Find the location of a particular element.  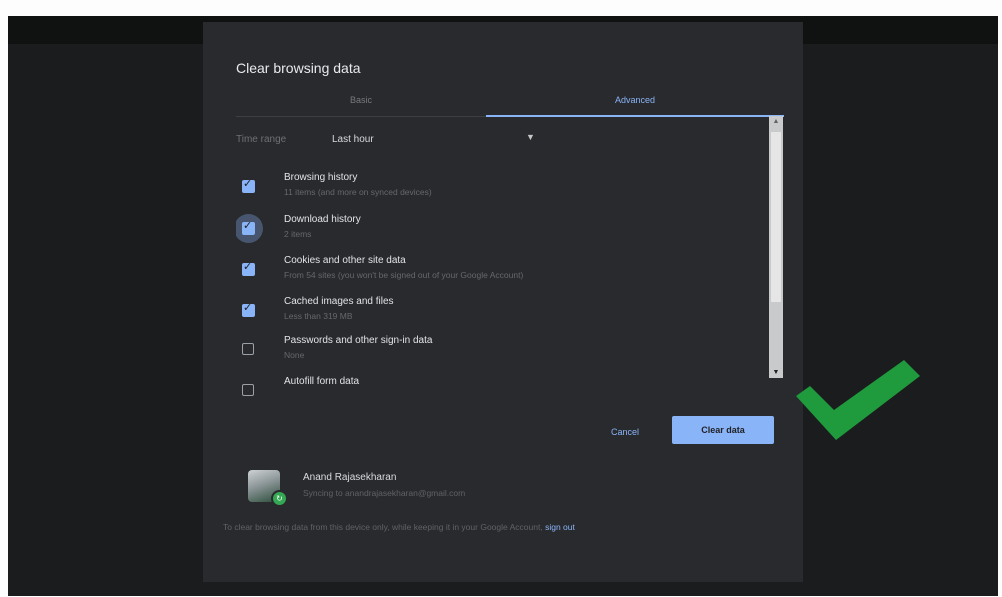

cookies-checkbox: ✓ is located at coordinates (248, 268).